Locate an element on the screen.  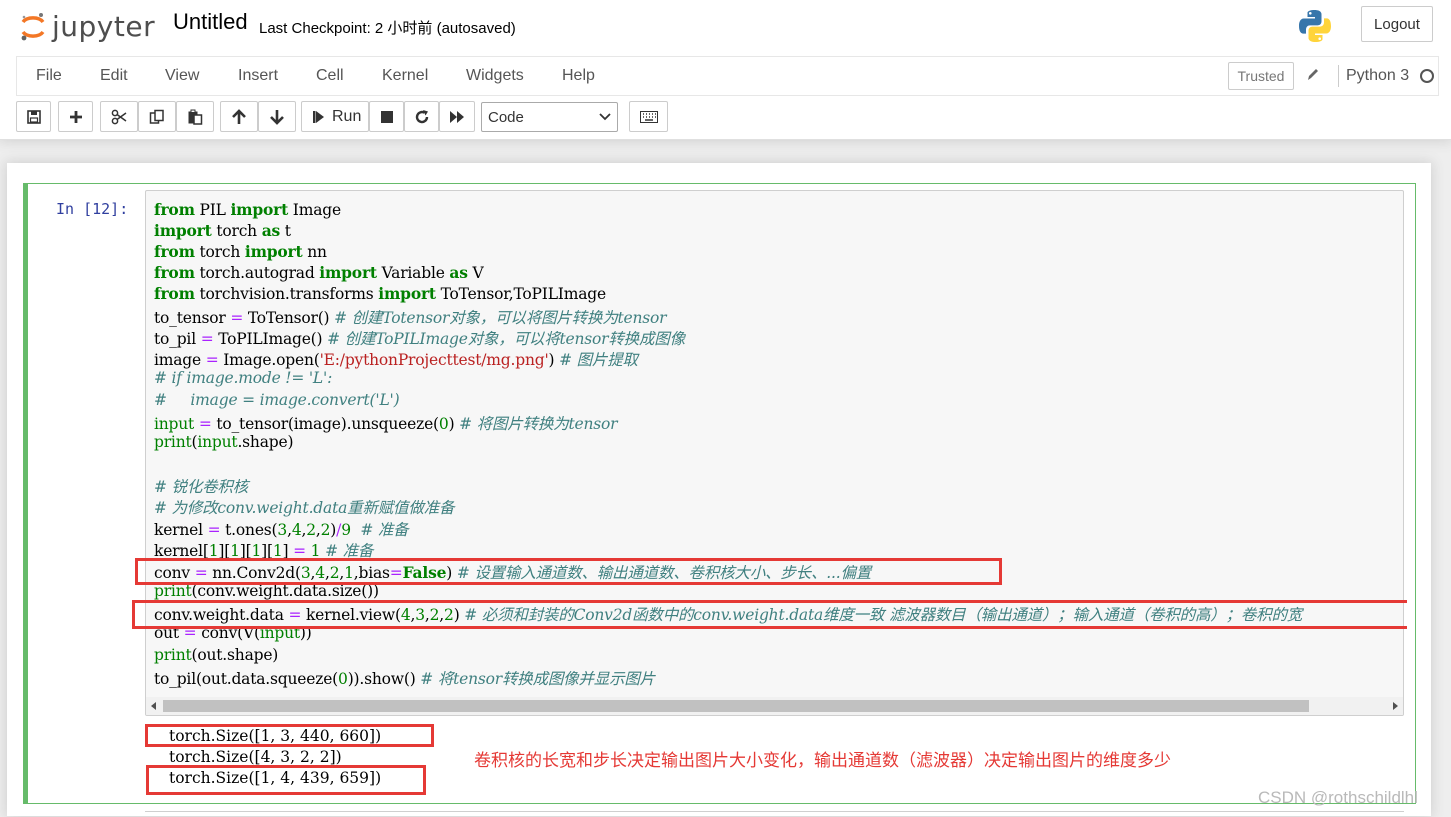
python-logo-icon is located at coordinates (1315, 26).